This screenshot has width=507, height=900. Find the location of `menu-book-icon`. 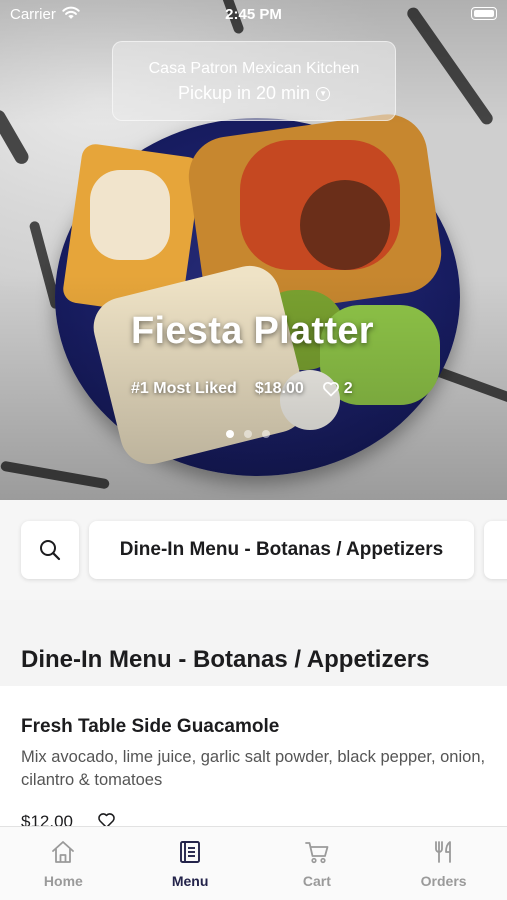

menu-book-icon is located at coordinates (190, 852).